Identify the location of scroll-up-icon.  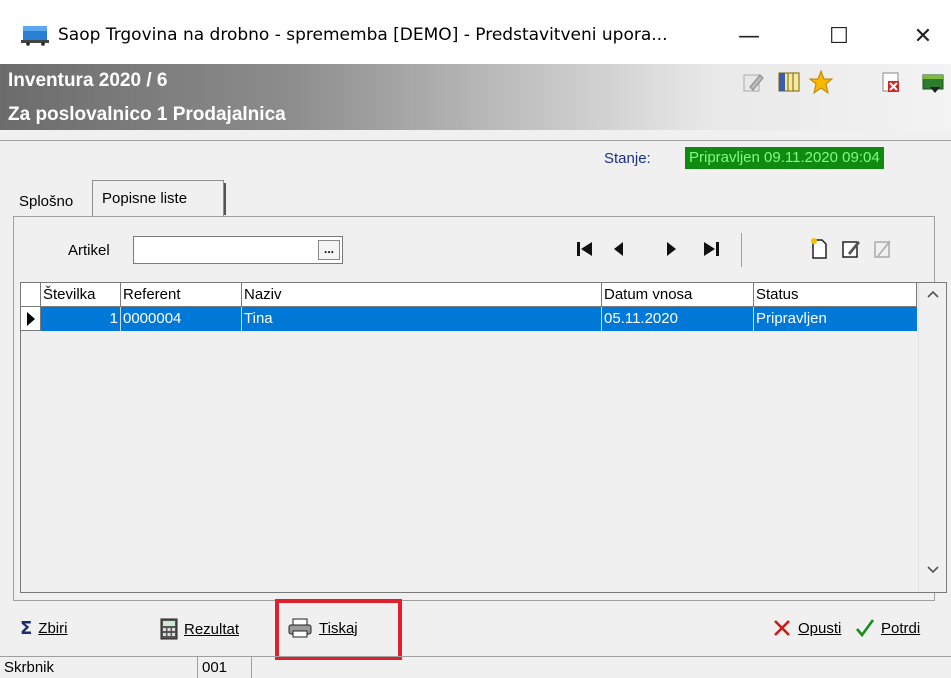
(933, 294).